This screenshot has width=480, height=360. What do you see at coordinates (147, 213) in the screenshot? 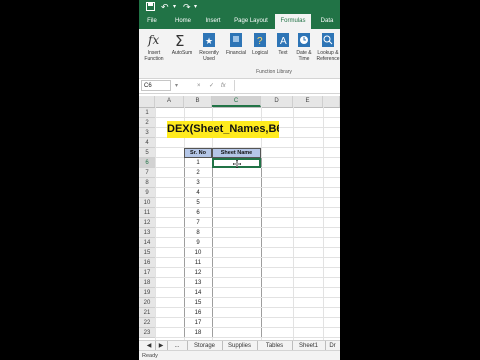
I see `row-header-11: 11` at bounding box center [147, 213].